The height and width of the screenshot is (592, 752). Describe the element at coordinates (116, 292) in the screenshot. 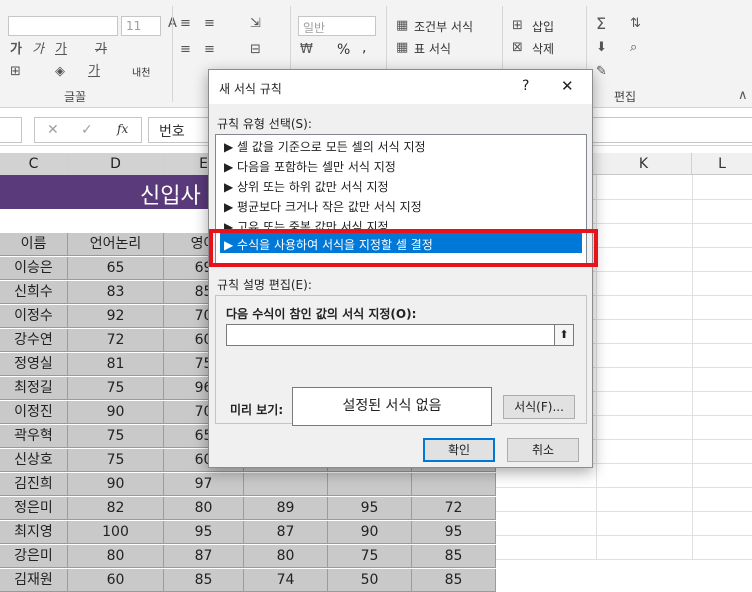

I see `score-cell: 83` at that location.